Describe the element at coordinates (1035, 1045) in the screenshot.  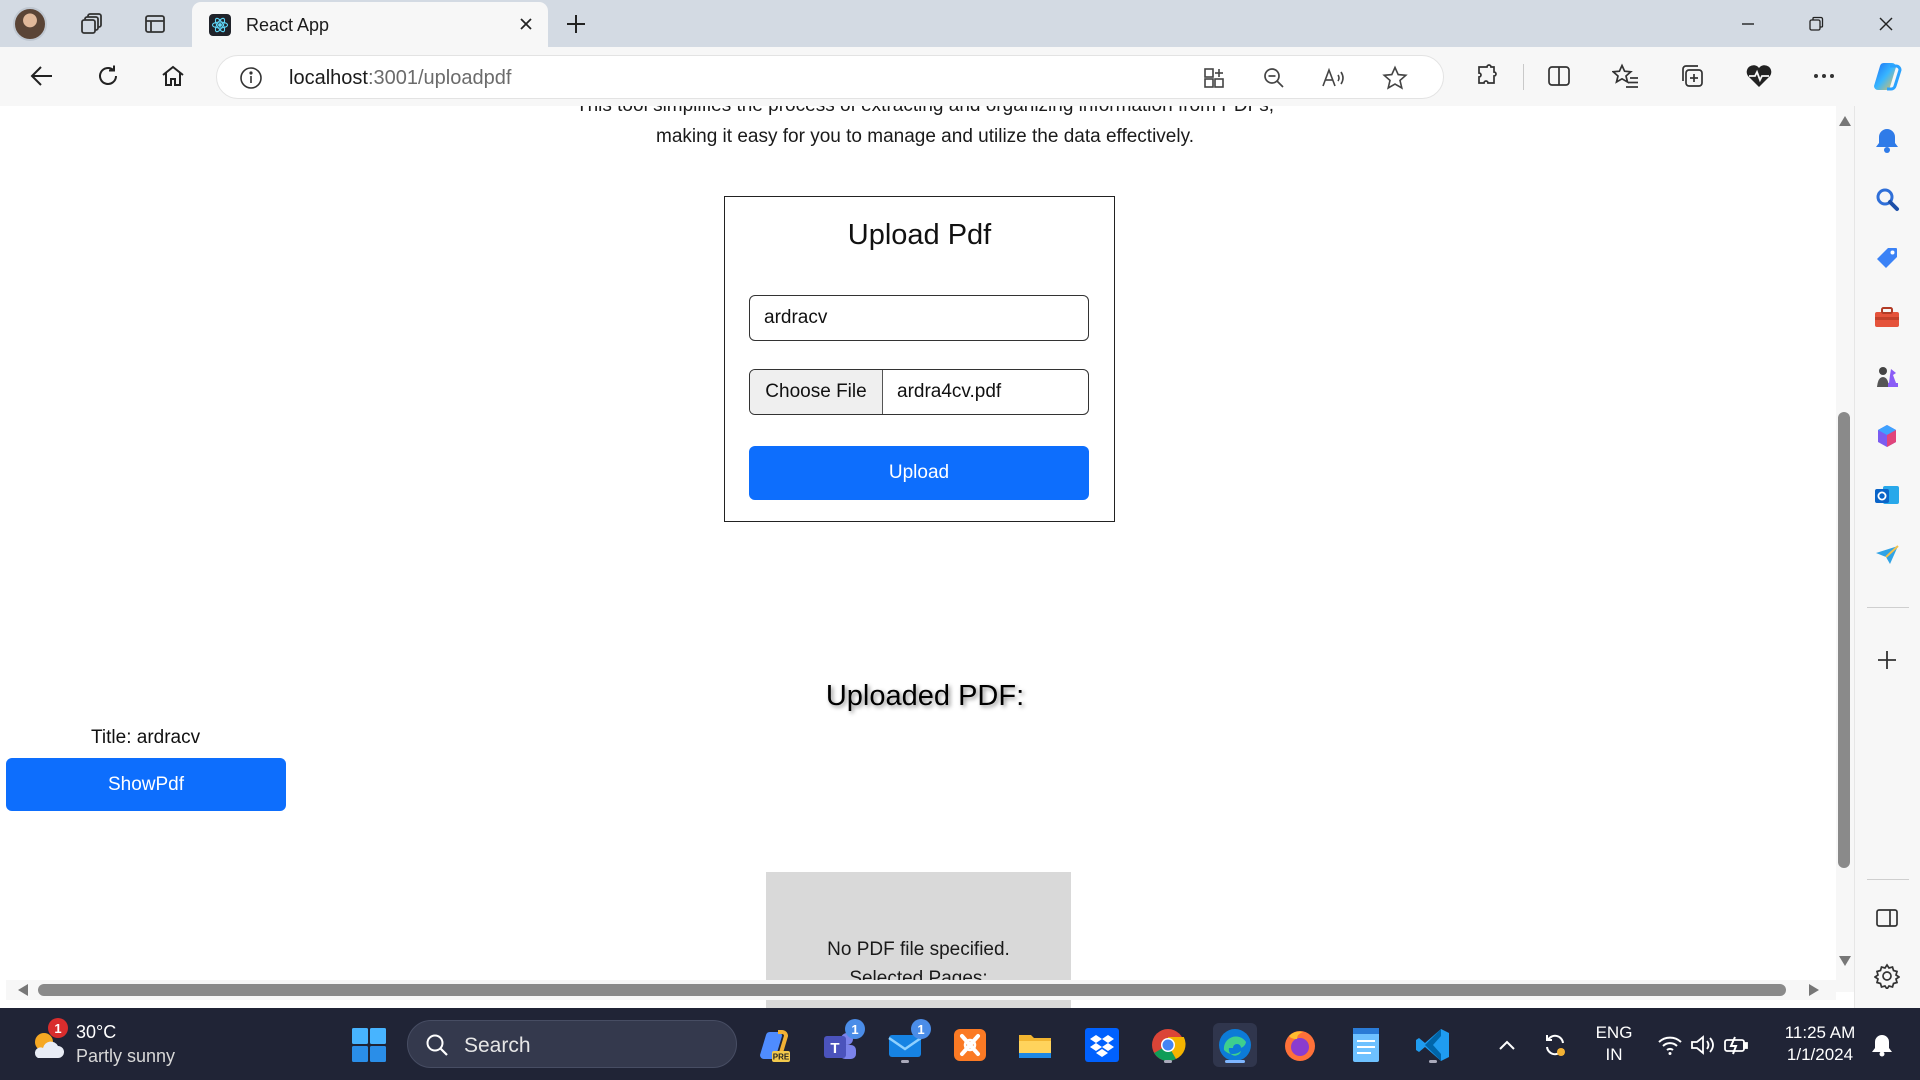
I see `file-explorer-icon` at that location.